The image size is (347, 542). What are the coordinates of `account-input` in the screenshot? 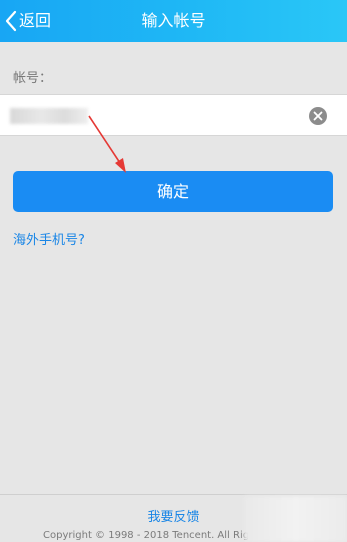 It's located at (173, 115).